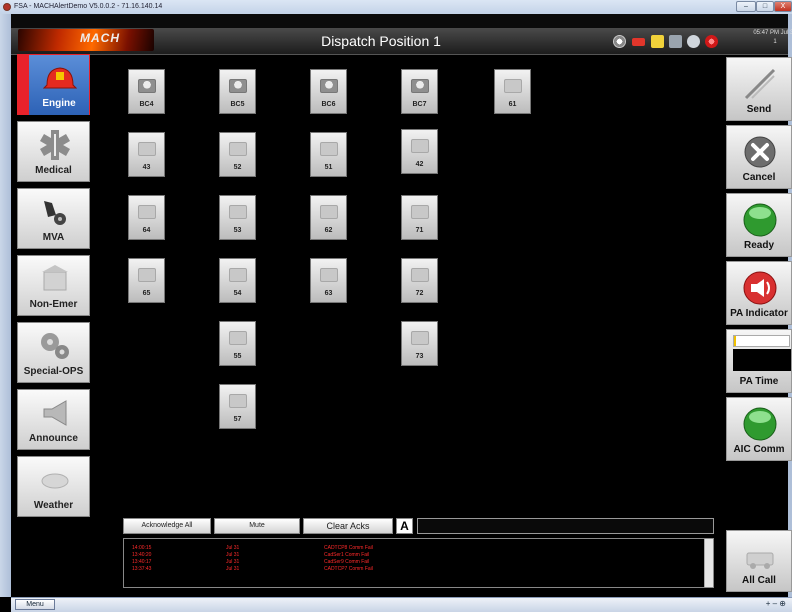  Describe the element at coordinates (347, 555) in the screenshot. I see `log-message: CadSer1 Comm Fail` at that location.